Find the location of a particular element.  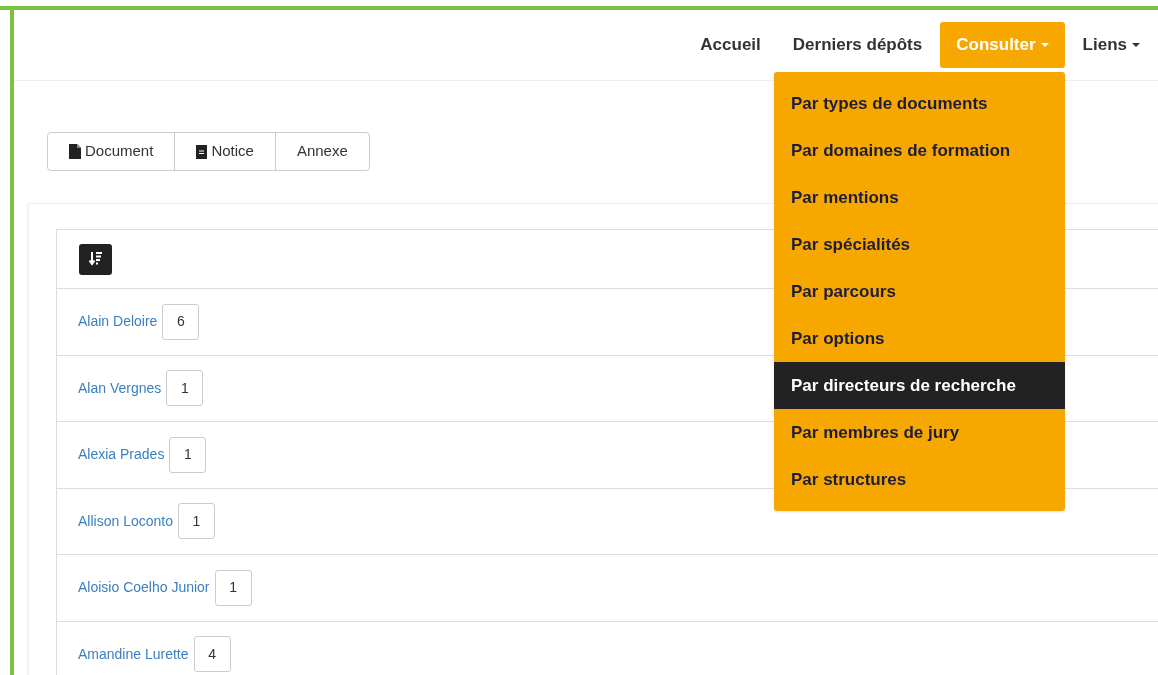

director-link: Alain Deloire is located at coordinates (118, 322).